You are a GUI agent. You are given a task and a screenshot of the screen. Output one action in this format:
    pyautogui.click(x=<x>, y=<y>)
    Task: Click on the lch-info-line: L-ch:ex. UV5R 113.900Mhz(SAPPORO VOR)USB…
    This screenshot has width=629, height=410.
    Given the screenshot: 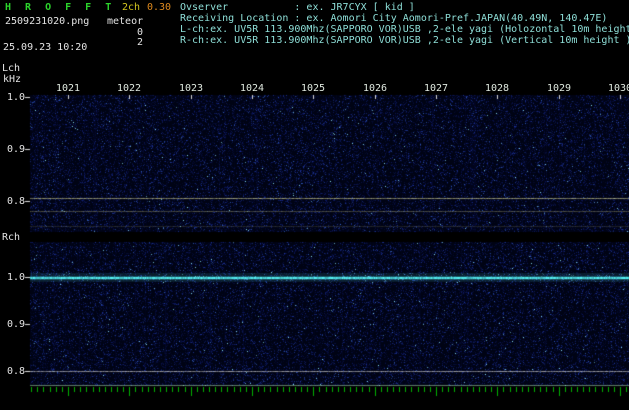 What is the action you would take?
    pyautogui.click(x=404, y=29)
    